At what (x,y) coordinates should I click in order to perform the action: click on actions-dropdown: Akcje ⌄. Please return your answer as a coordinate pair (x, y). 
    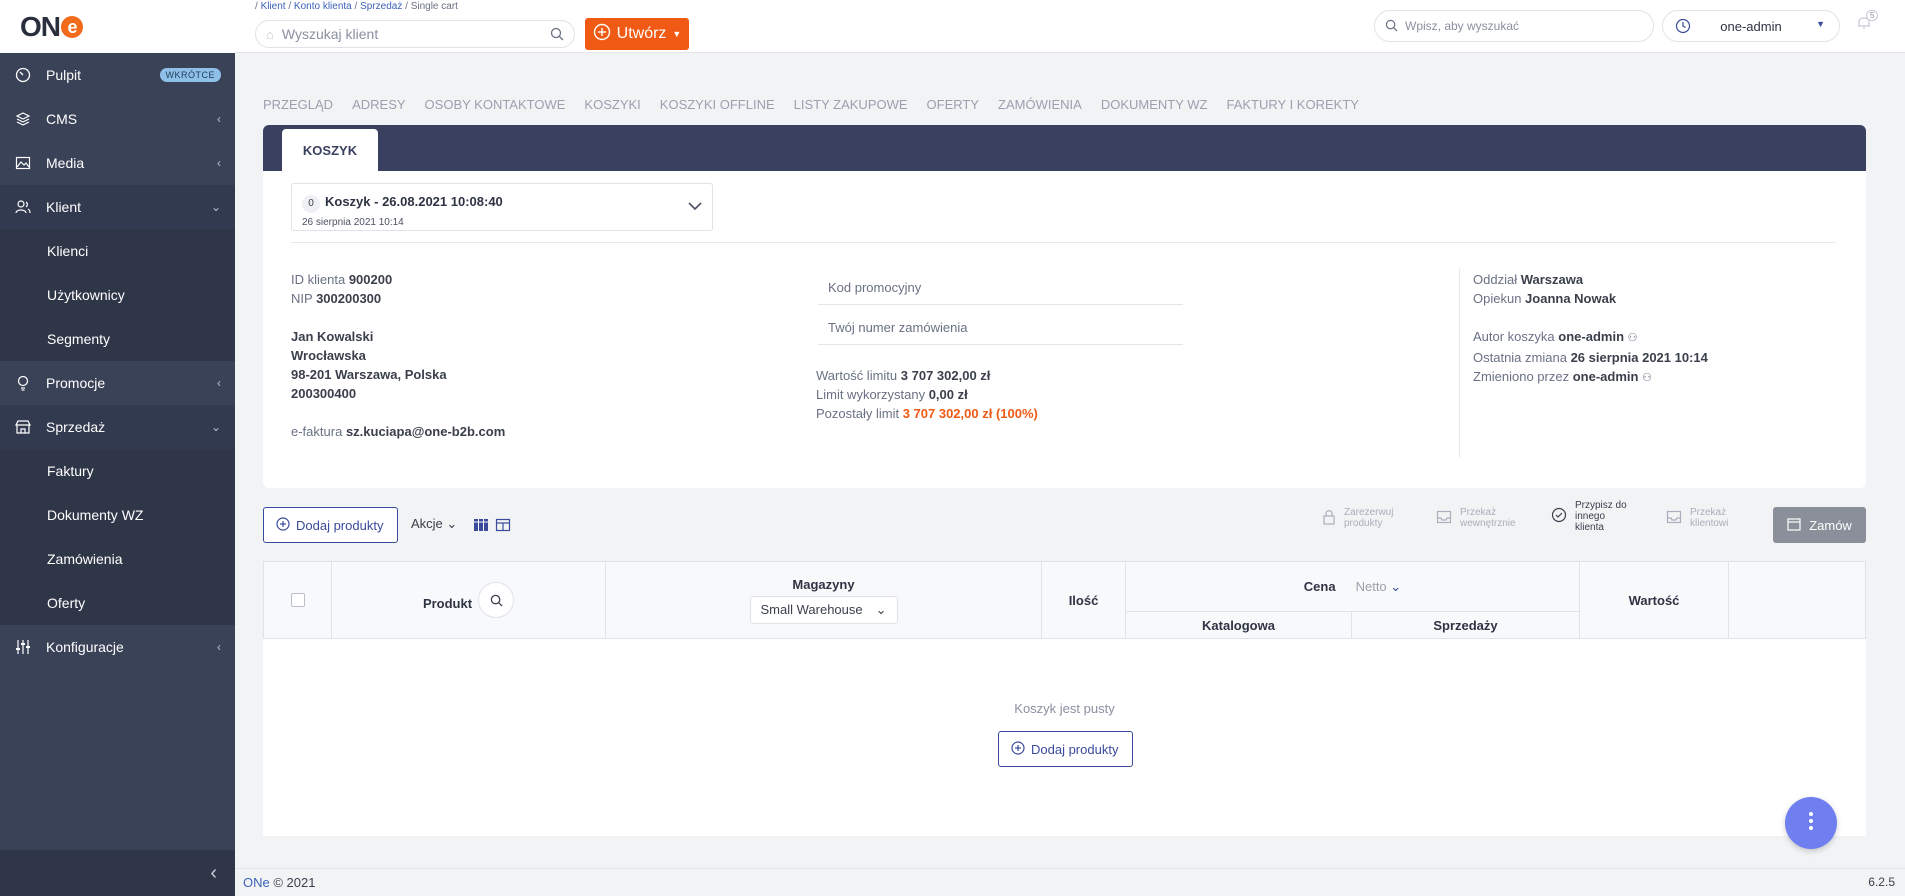
    Looking at the image, I should click on (434, 524).